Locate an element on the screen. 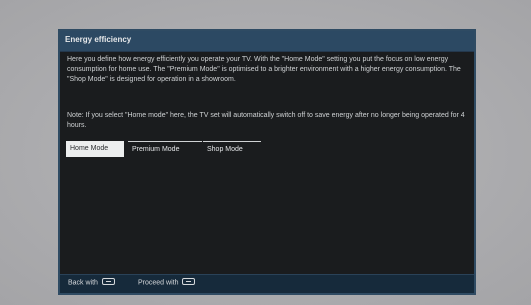 Image resolution: width=531 pixels, height=305 pixels. shop-mode-button: Shop Mode is located at coordinates (232, 149).